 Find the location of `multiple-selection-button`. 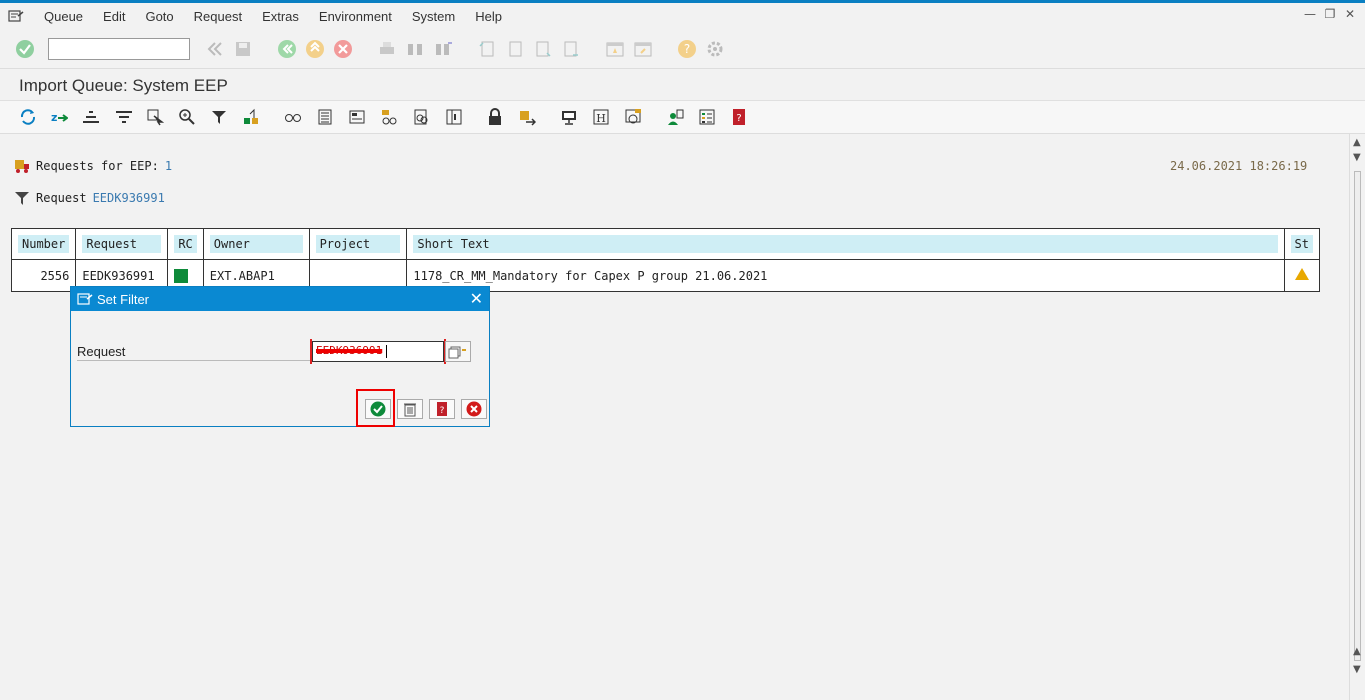

multiple-selection-button is located at coordinates (458, 351).